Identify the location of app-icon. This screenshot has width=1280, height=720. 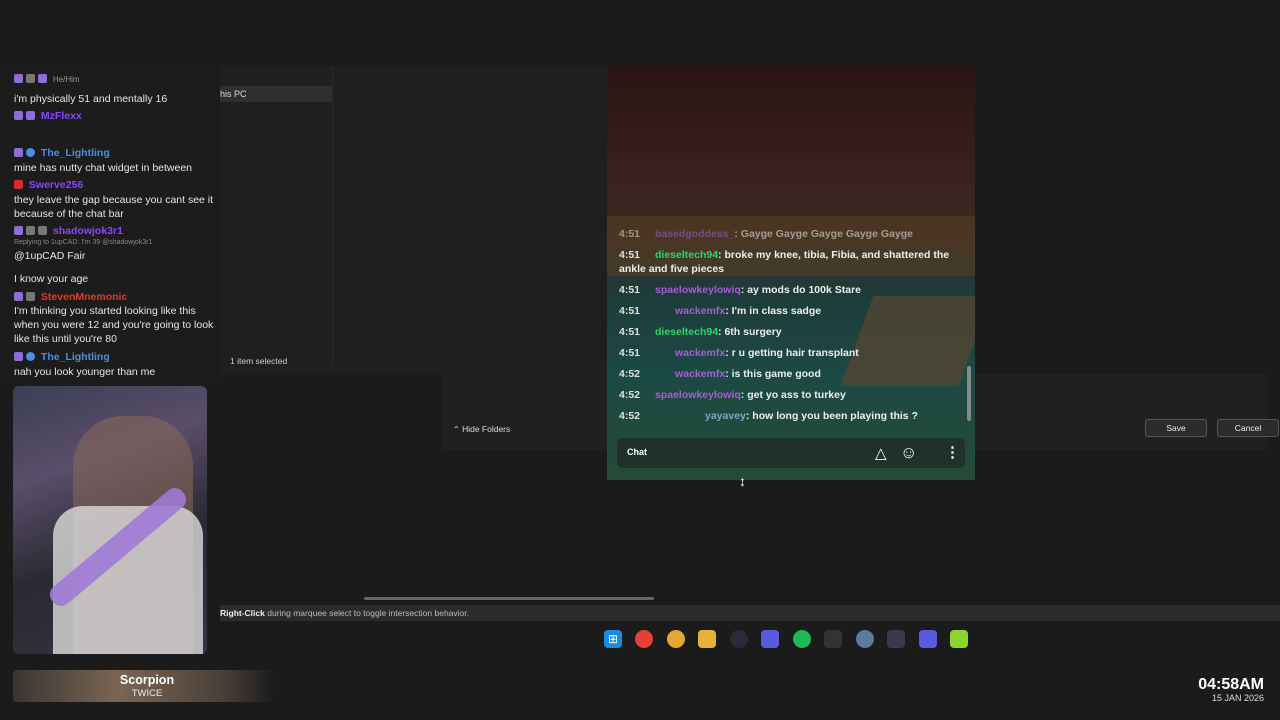
(959, 639).